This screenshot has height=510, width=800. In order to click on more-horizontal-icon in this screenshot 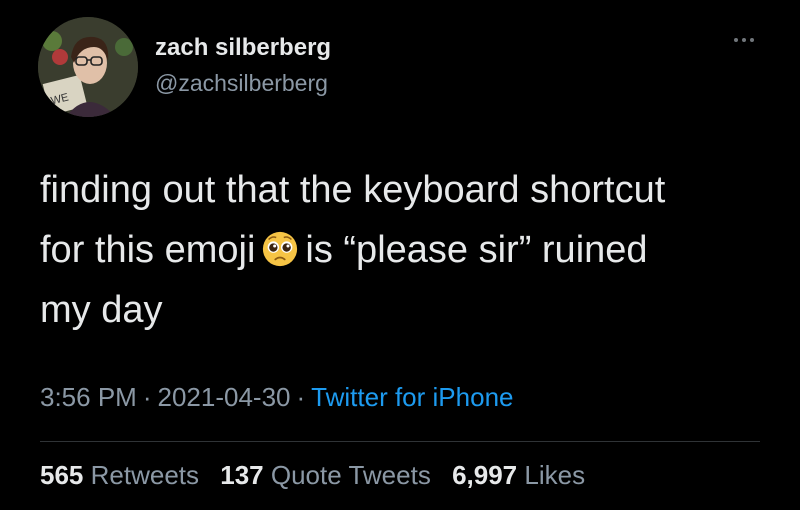, I will do `click(736, 40)`.